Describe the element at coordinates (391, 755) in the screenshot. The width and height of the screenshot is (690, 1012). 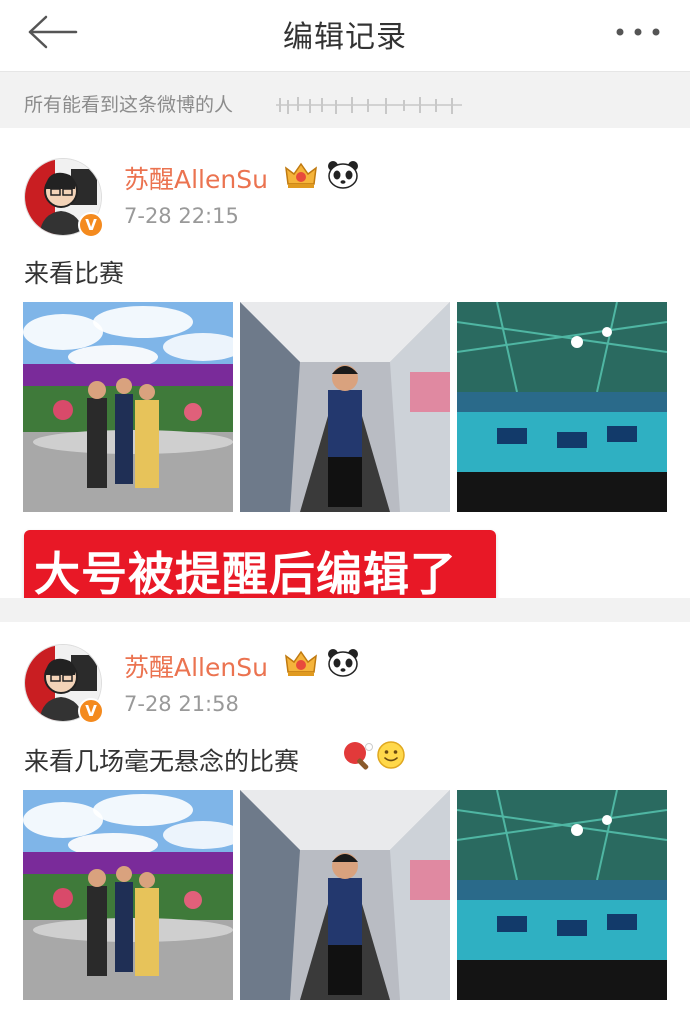
I see `smile-icon` at that location.